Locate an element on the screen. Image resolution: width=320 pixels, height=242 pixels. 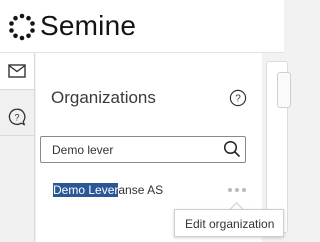
help-circle-icon: ? is located at coordinates (238, 98).